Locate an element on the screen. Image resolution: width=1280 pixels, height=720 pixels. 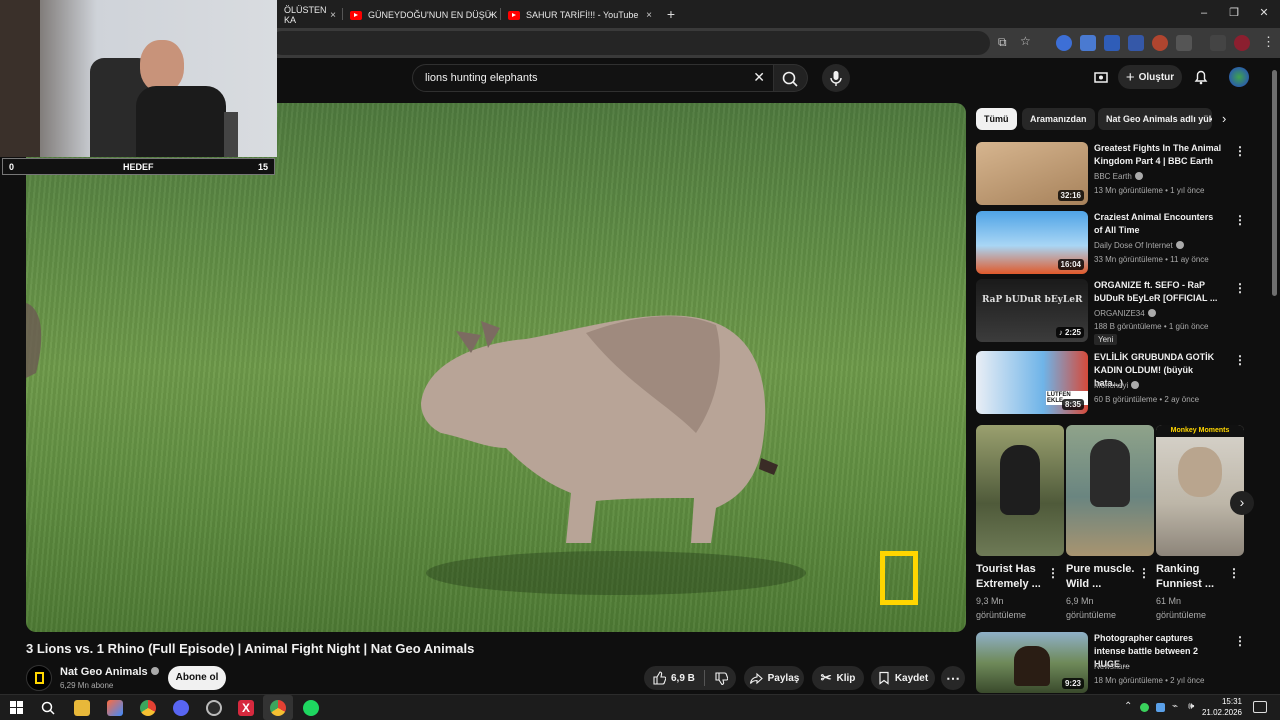
video-thumbnail: 32:16 is located at coordinates (1032, 173).